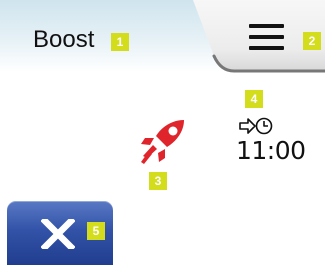  What do you see at coordinates (163, 142) in the screenshot?
I see `rocket-icon` at bounding box center [163, 142].